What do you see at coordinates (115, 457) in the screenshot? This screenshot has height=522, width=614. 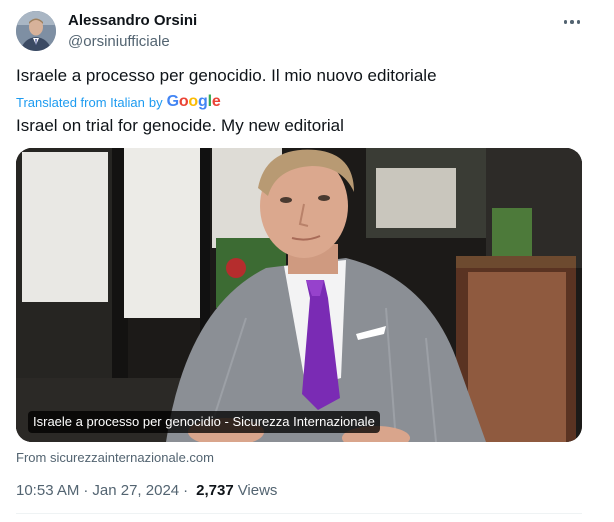 I see `link-card-source: From sicurezzainternazionale.com` at bounding box center [115, 457].